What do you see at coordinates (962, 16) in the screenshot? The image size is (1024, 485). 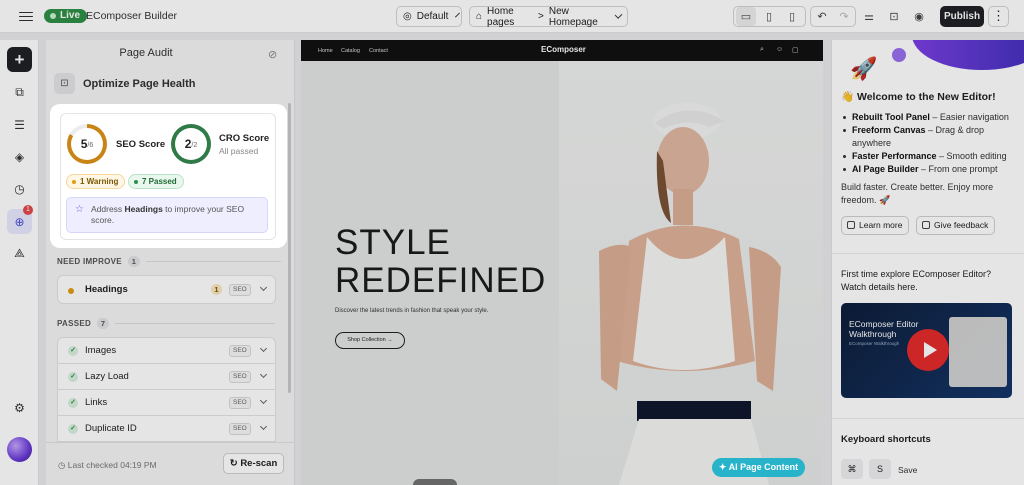 I see `publish-button: Publish` at bounding box center [962, 16].